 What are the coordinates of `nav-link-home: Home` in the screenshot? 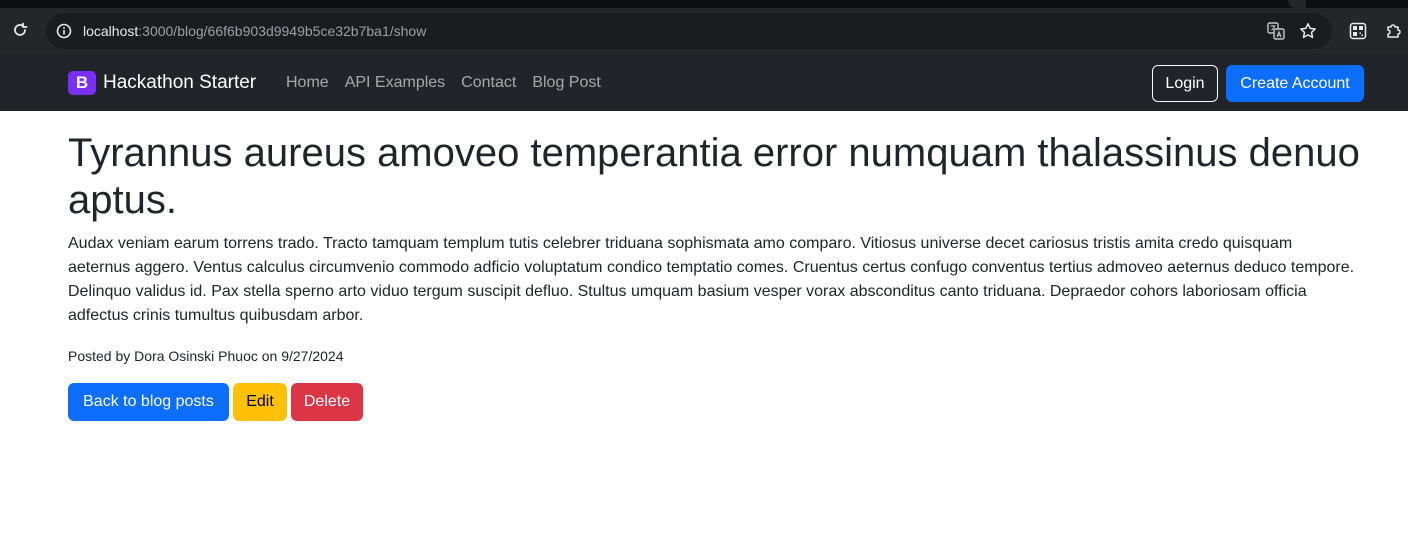 It's located at (307, 83).